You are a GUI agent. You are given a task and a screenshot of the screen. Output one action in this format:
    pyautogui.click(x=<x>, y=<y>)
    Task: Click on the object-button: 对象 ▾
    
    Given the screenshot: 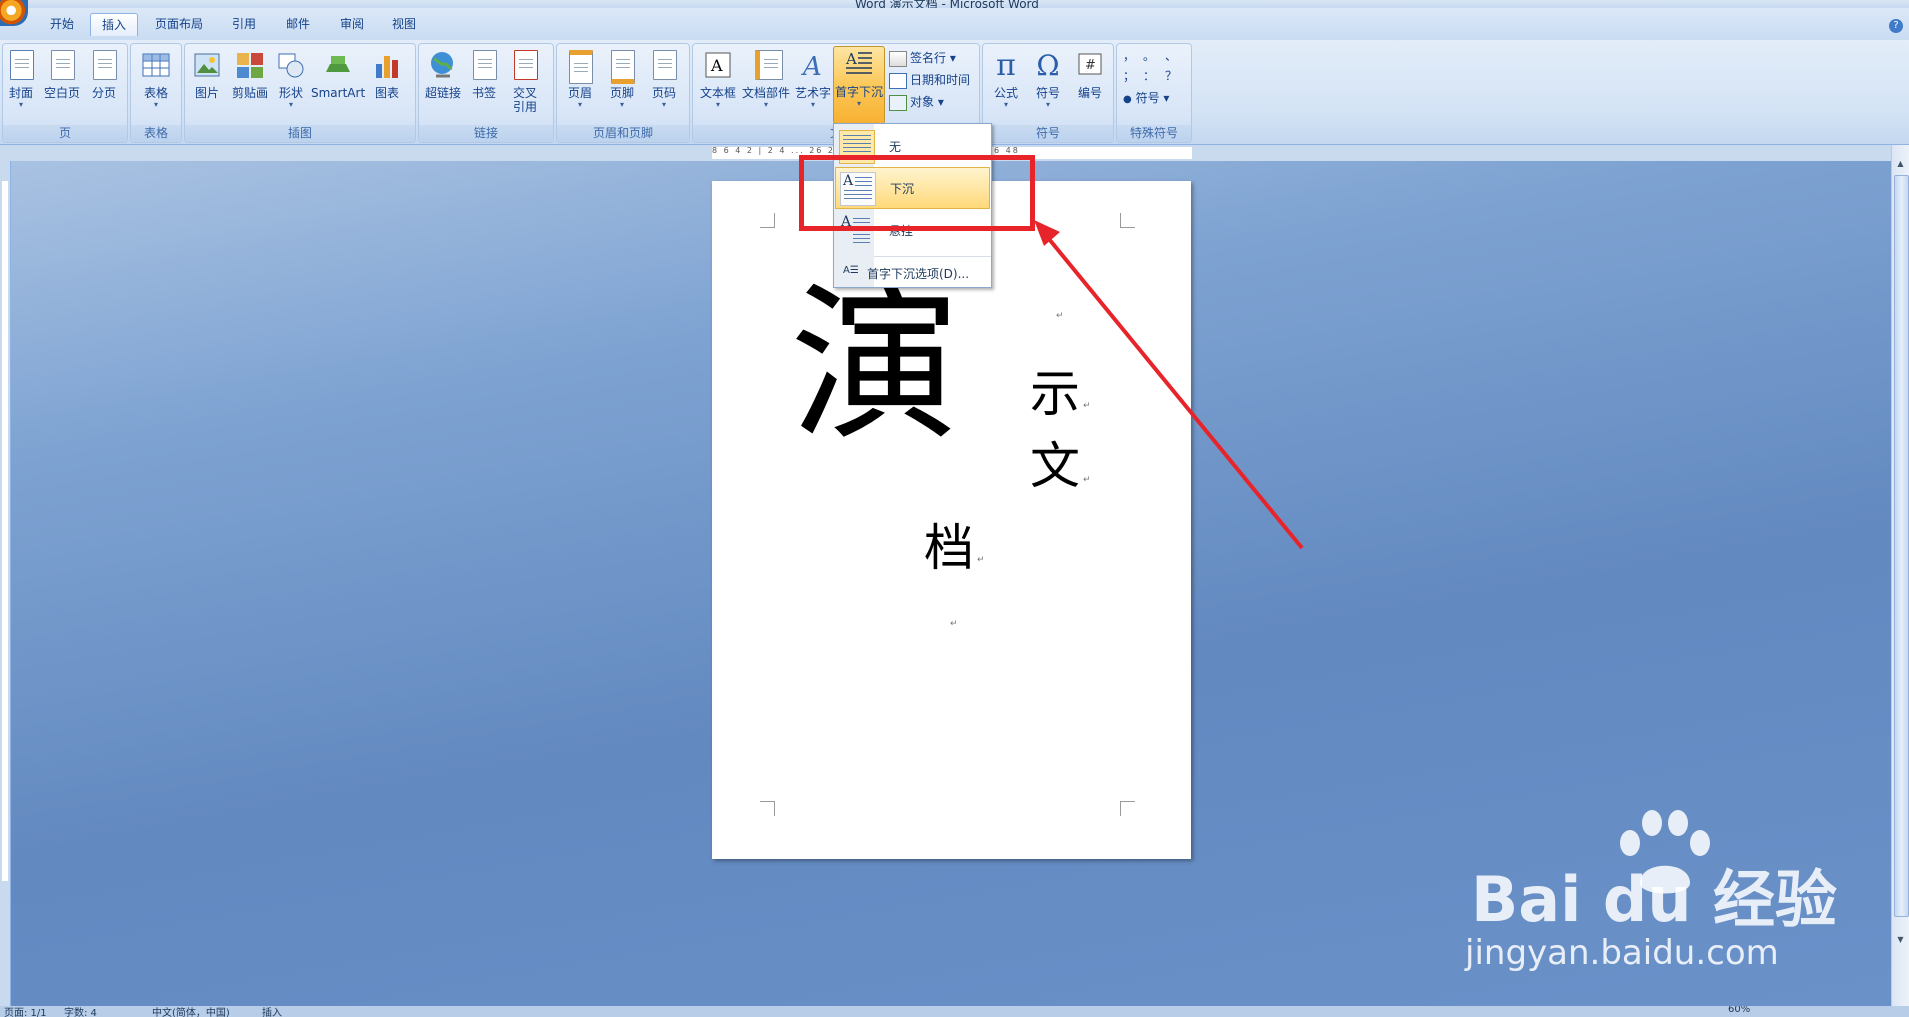 What is the action you would take?
    pyautogui.click(x=916, y=102)
    